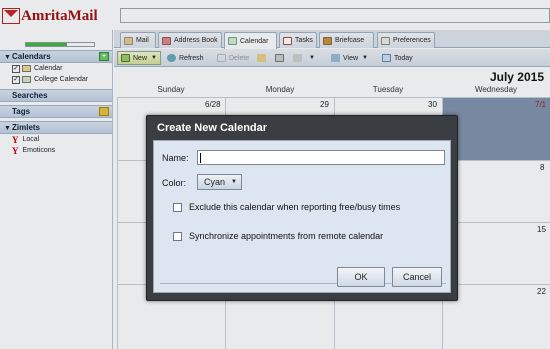  What do you see at coordinates (177, 236) in the screenshot?
I see `sync-remote-checkbox` at bounding box center [177, 236].